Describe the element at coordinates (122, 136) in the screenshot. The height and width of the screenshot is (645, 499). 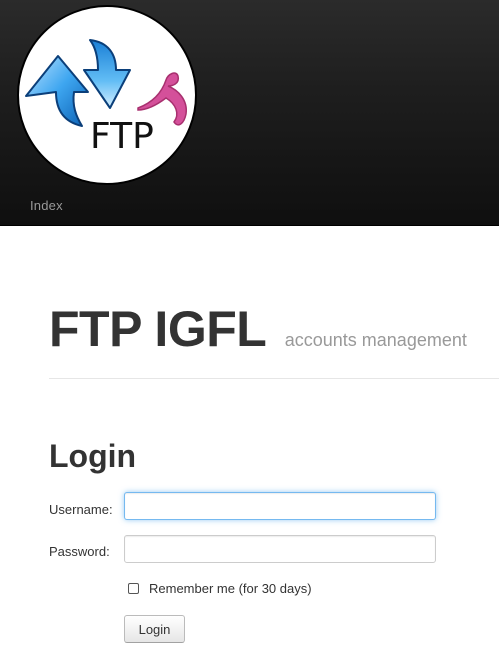
I see `logo-text: FTP` at that location.